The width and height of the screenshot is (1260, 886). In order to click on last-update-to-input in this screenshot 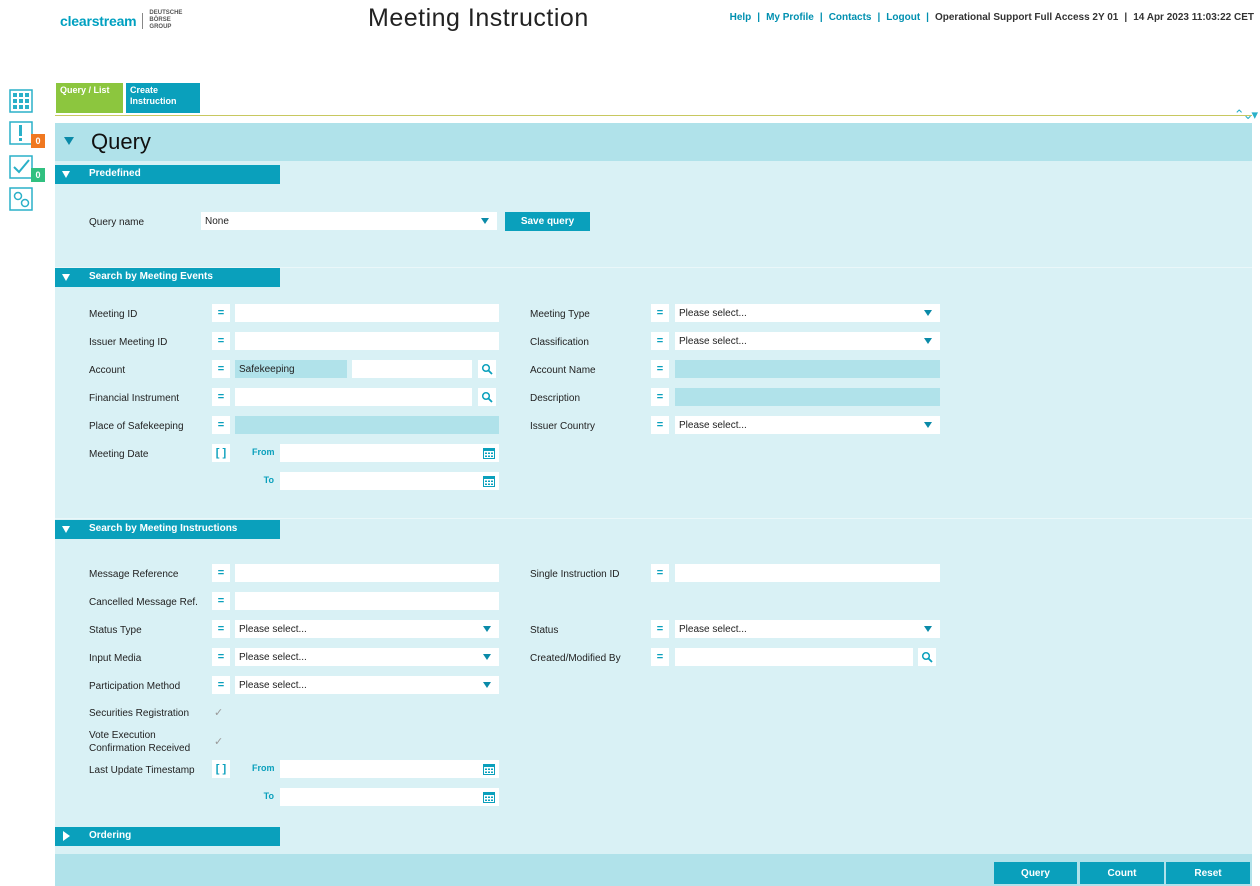, I will do `click(389, 797)`.